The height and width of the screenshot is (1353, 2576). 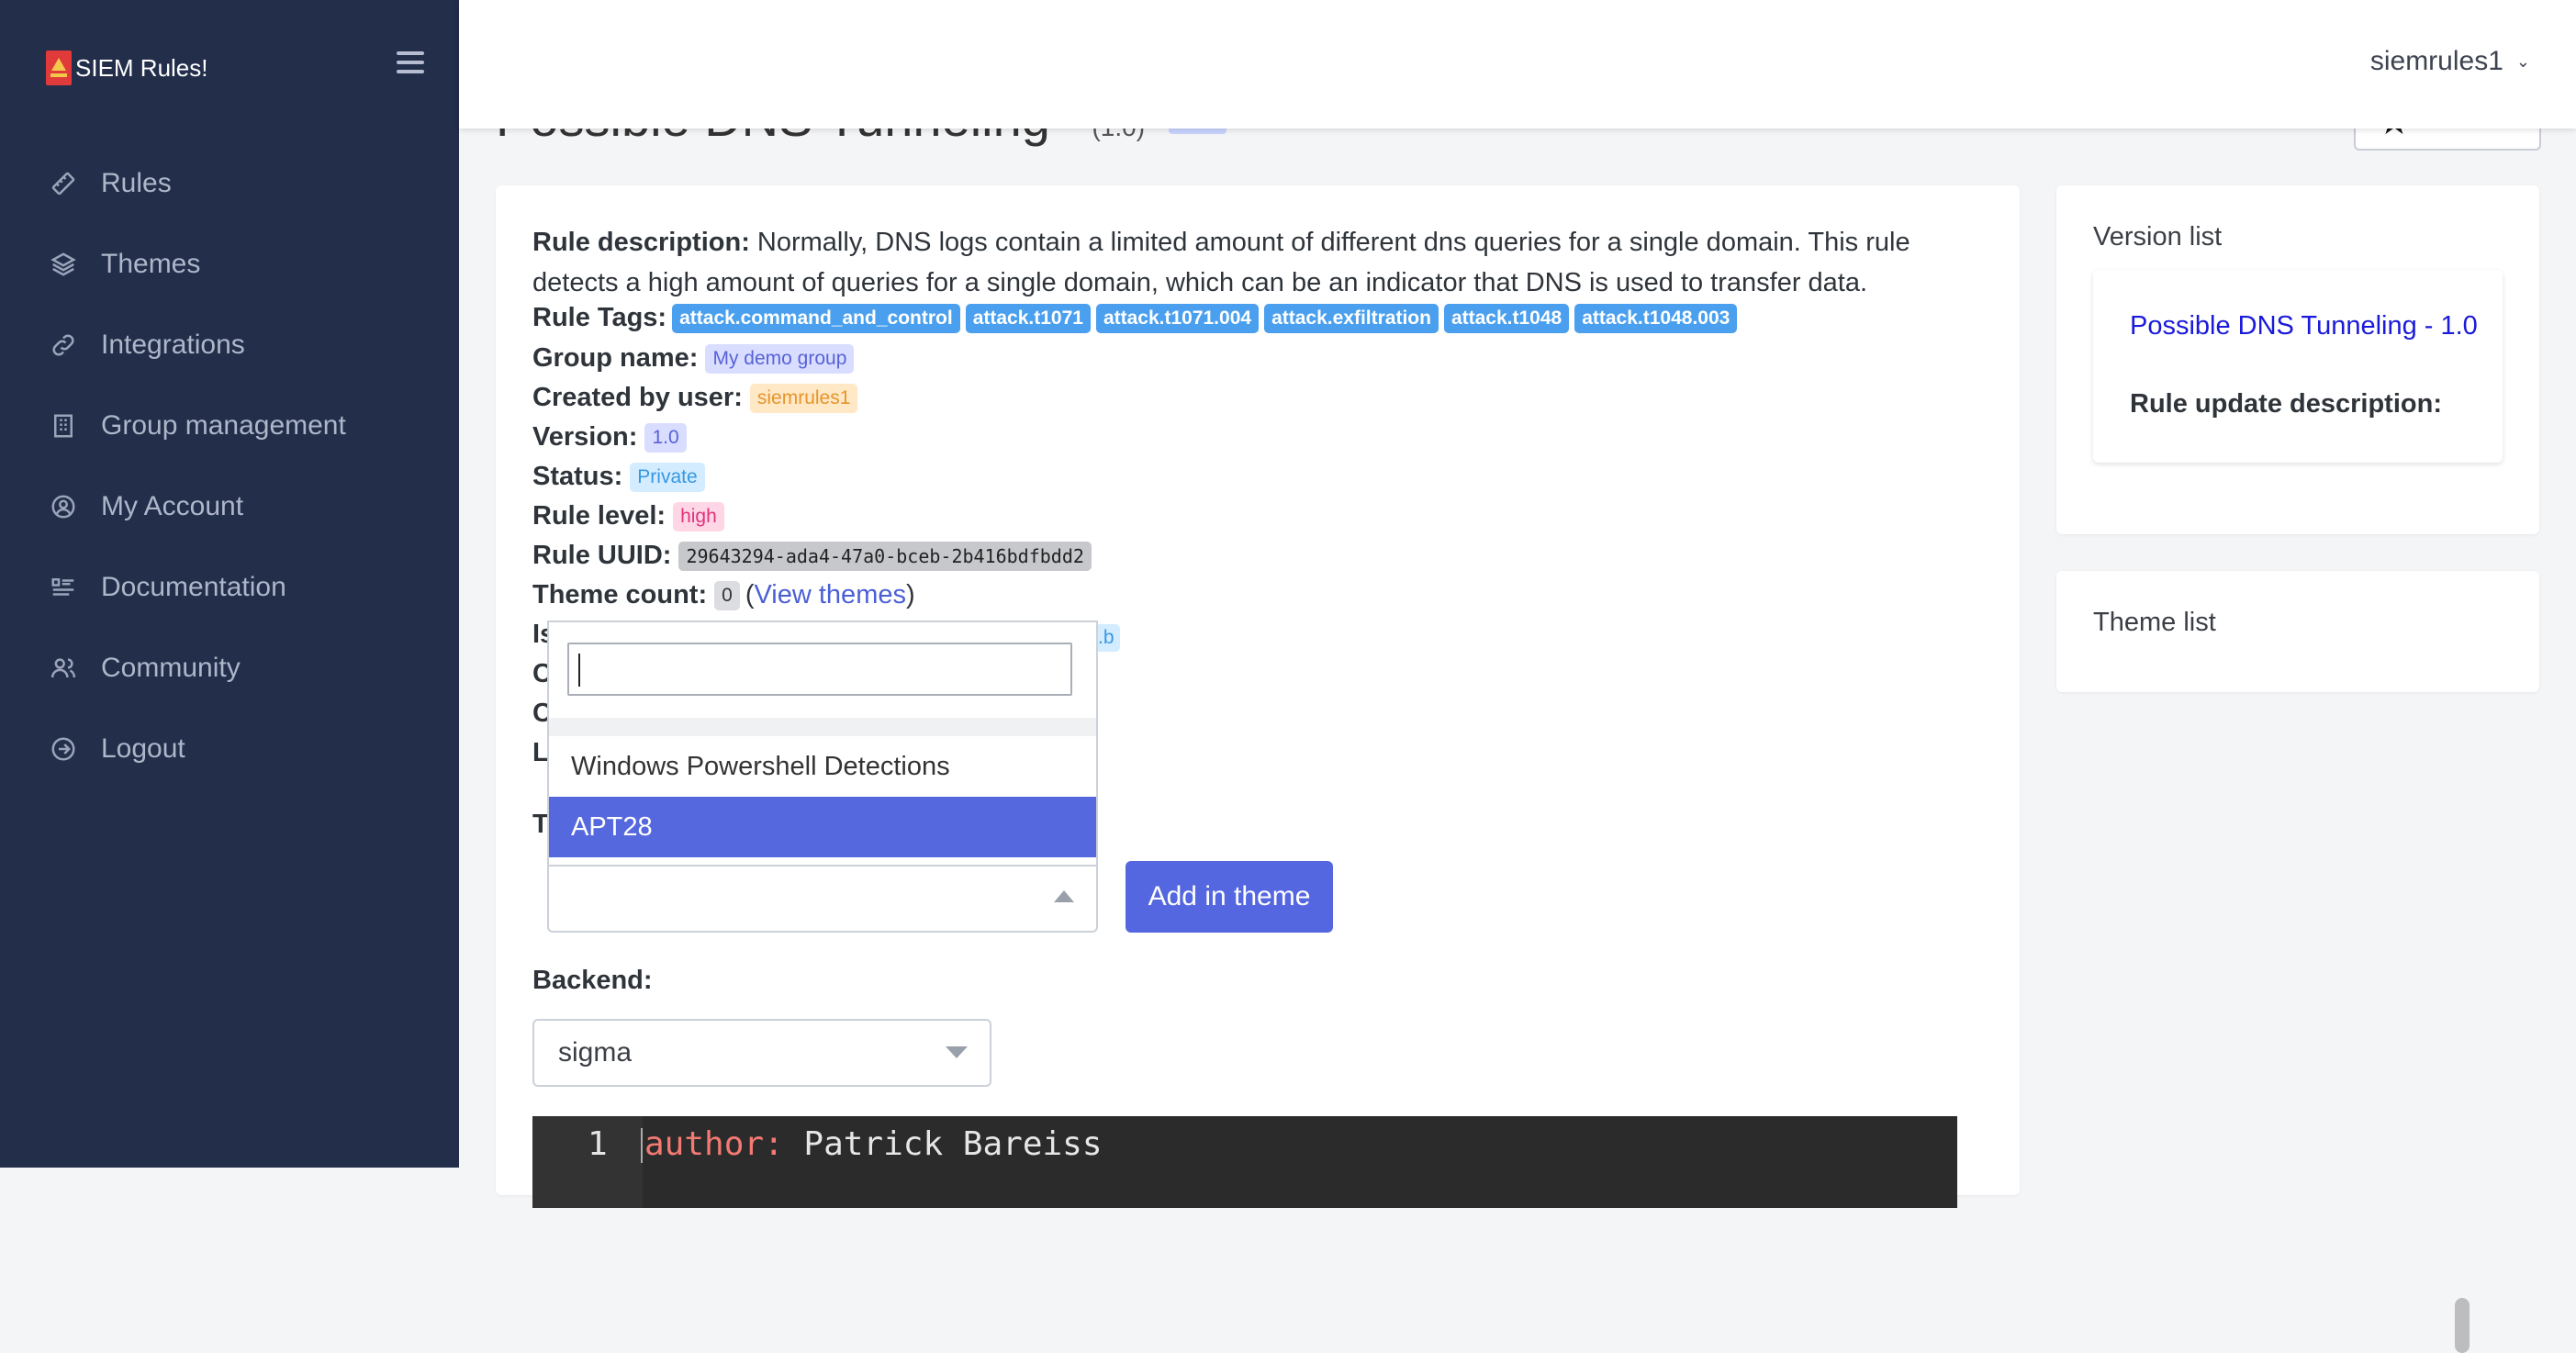 I want to click on layers-icon, so click(x=63, y=264).